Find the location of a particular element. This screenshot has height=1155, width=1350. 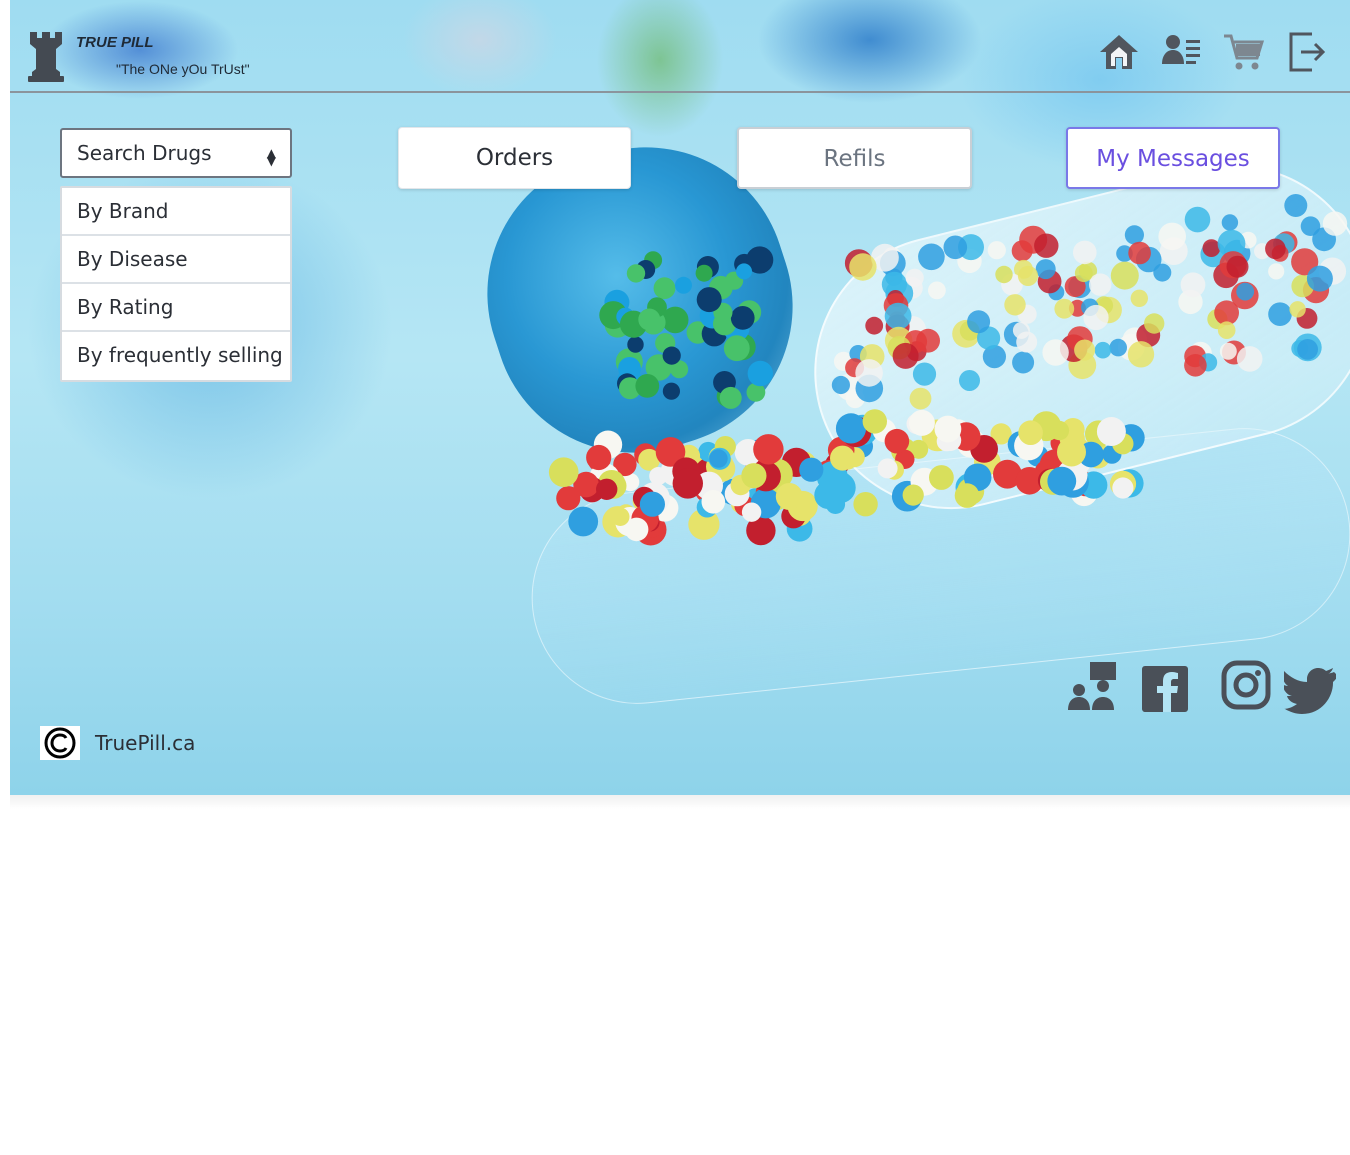

search-drugs-select: Search Drugs ▲ ▼ is located at coordinates (176, 153).